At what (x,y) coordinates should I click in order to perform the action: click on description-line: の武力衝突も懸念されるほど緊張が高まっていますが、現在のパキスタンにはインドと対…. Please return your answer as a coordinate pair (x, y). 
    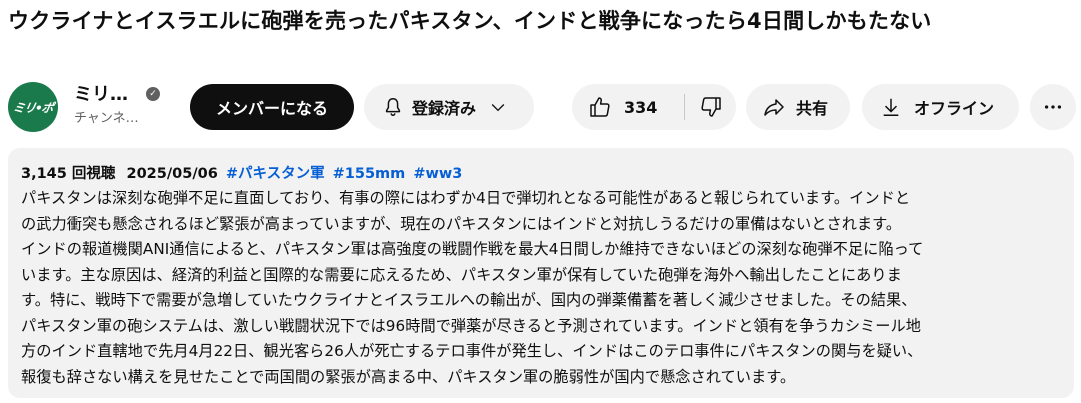
    Looking at the image, I should click on (461, 223).